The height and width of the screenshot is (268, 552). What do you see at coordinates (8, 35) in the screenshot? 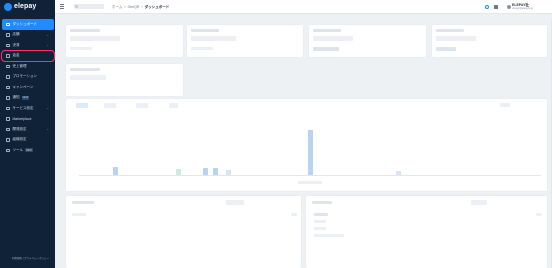
I see `store-icon` at bounding box center [8, 35].